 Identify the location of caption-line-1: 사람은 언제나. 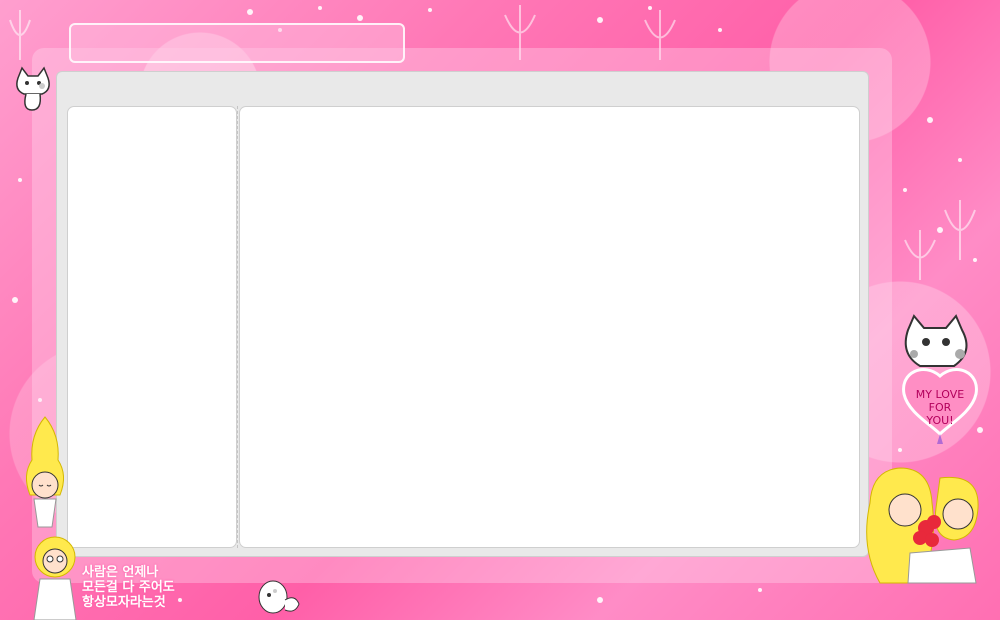
(120, 572).